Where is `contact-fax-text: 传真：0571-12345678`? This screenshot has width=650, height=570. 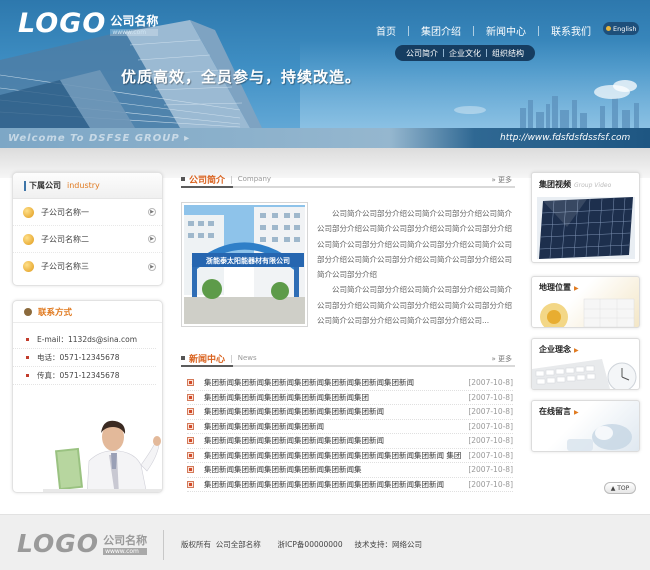 contact-fax-text: 传真：0571-12345678 is located at coordinates (78, 375).